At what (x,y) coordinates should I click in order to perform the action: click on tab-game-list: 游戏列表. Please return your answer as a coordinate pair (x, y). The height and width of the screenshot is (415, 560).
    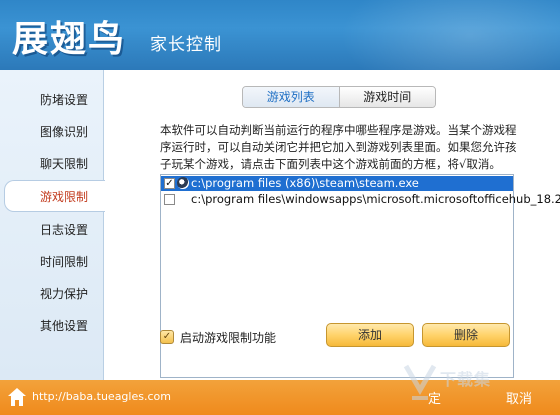
    Looking at the image, I should click on (291, 97).